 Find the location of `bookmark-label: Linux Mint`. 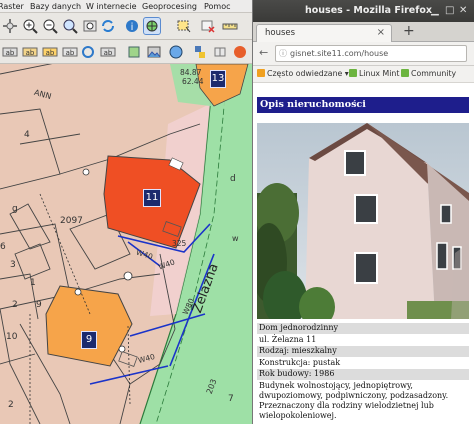

bookmark-label: Linux Mint is located at coordinates (379, 73).